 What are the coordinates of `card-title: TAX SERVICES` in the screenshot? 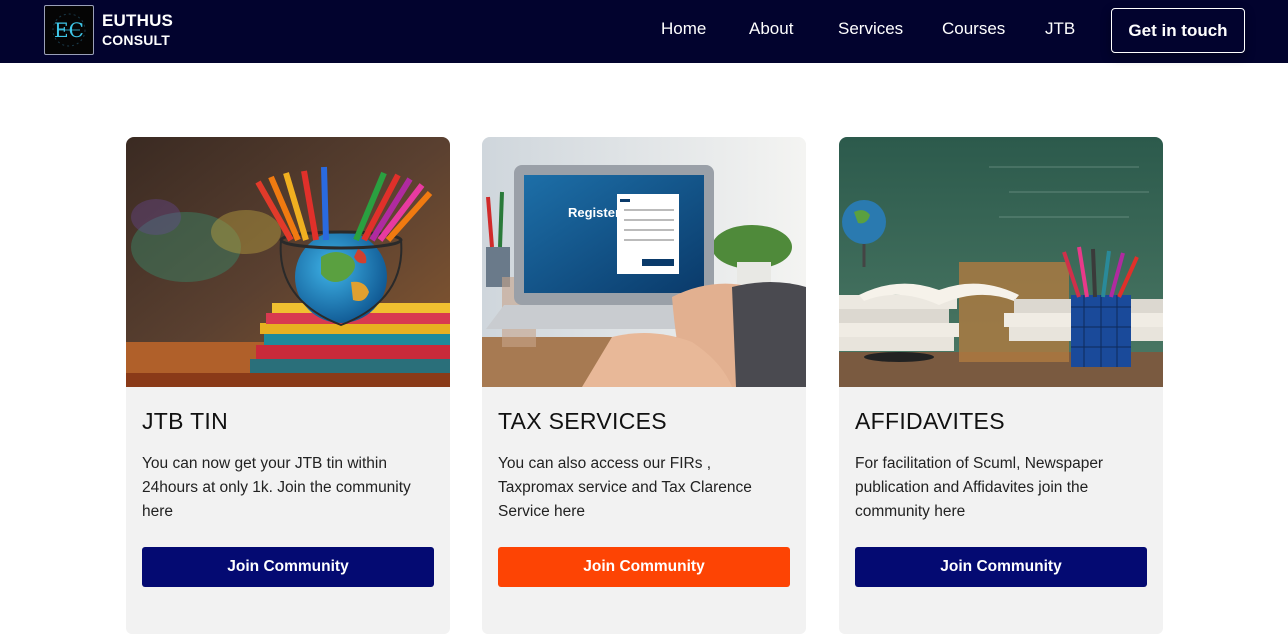 It's located at (582, 421).